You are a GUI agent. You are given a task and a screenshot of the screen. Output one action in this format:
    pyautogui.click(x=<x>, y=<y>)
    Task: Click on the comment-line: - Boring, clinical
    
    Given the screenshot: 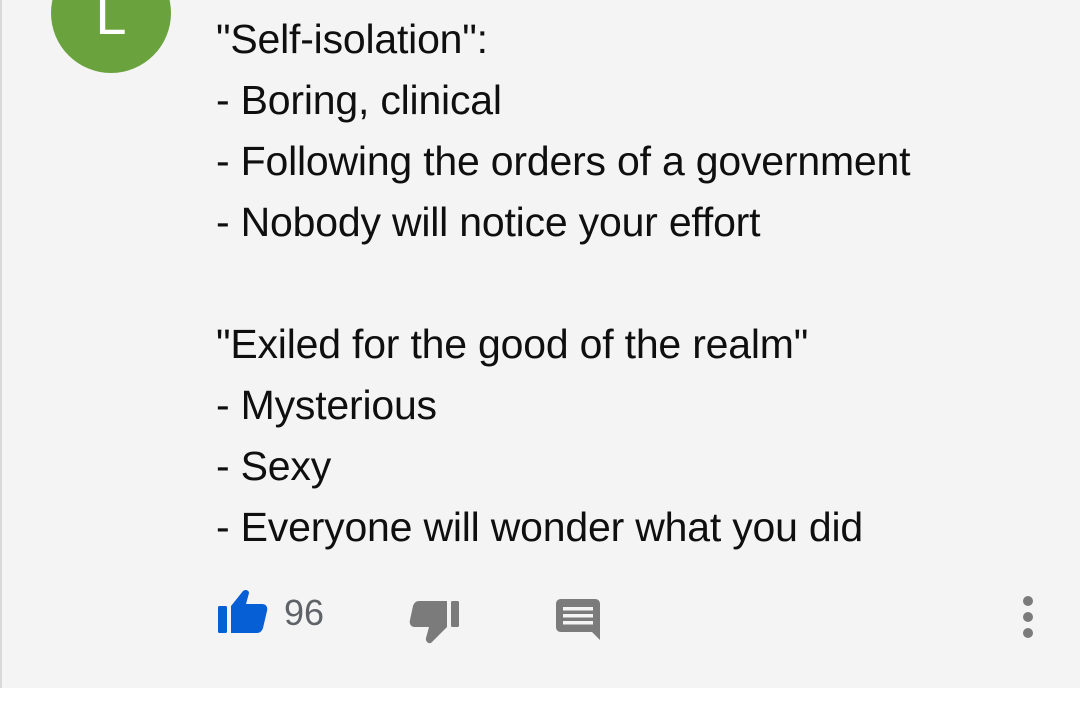 What is the action you would take?
    pyautogui.click(x=359, y=100)
    